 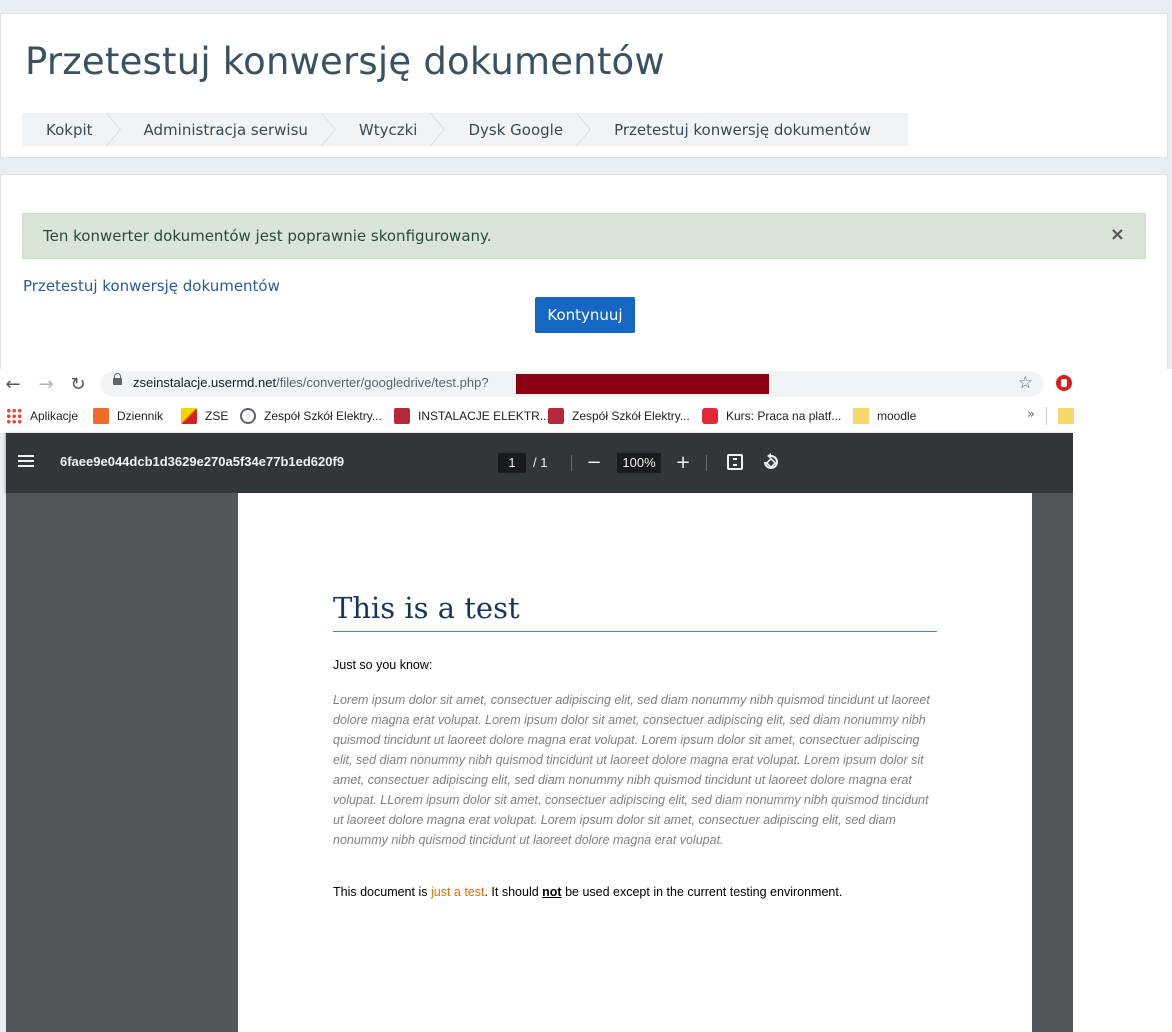 I want to click on page-number-input, so click(x=512, y=463).